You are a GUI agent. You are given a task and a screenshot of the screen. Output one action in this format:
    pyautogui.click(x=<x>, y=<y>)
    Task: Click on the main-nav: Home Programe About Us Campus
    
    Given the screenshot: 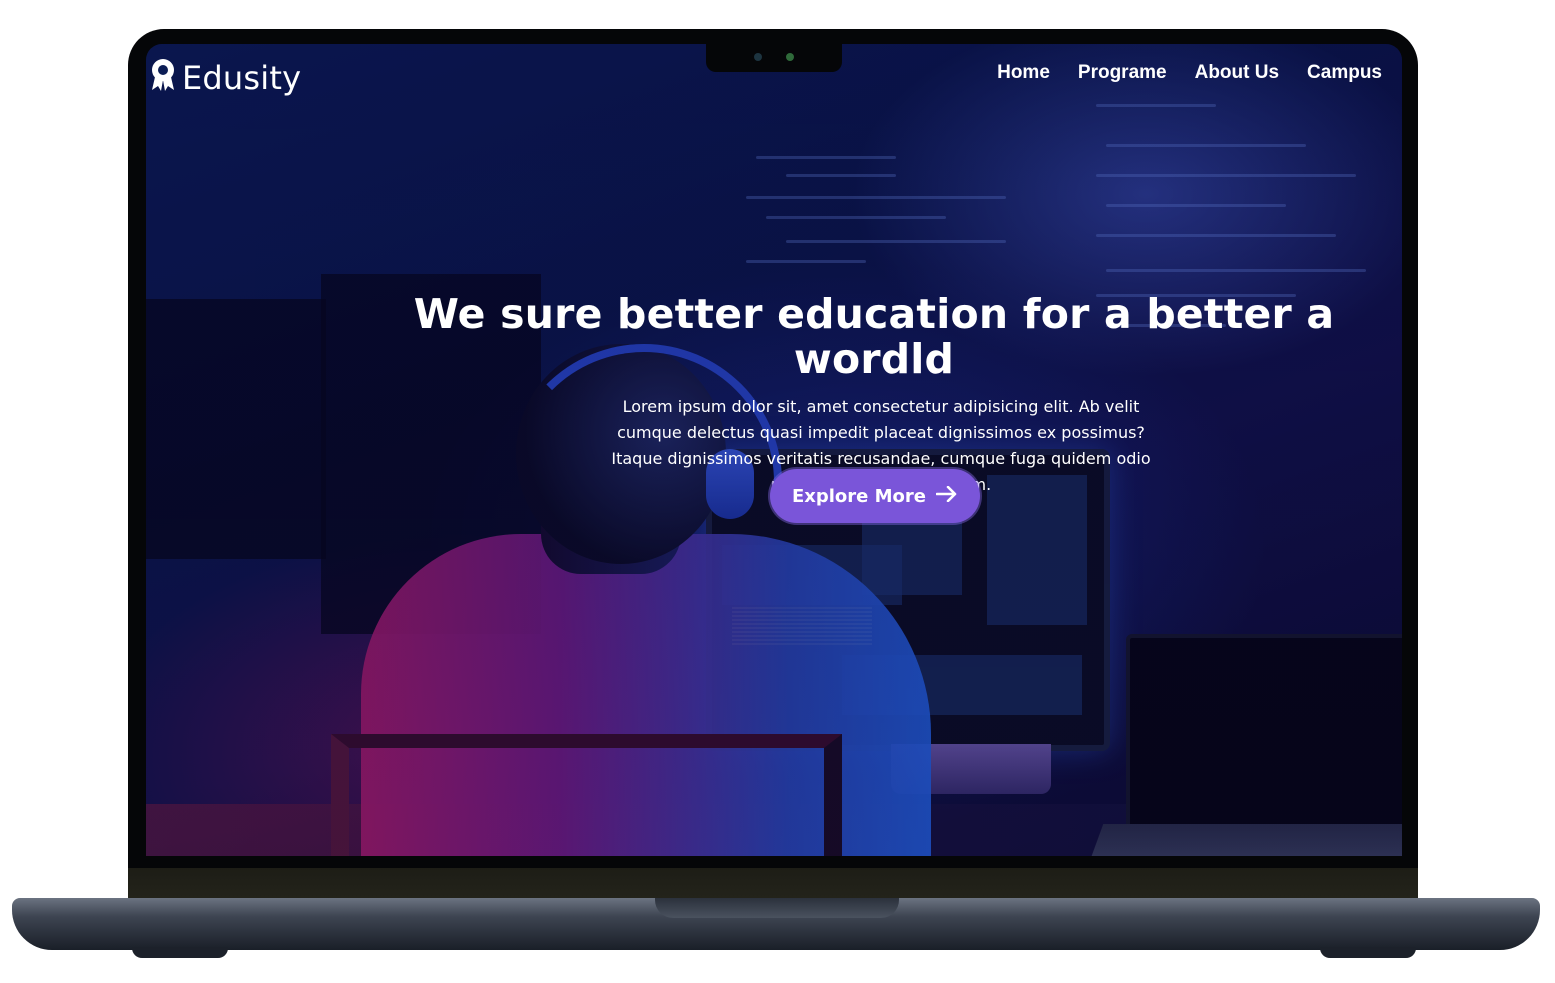 What is the action you would take?
    pyautogui.click(x=1189, y=73)
    